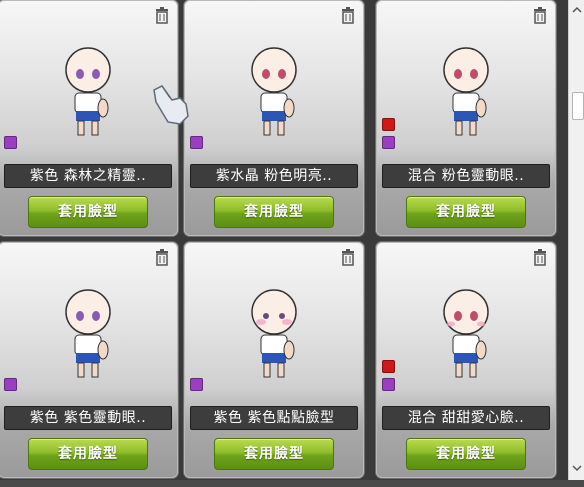 This screenshot has width=584, height=487. What do you see at coordinates (88, 418) in the screenshot?
I see `face-name-label: 紫色 紫色靈動眼..` at bounding box center [88, 418].